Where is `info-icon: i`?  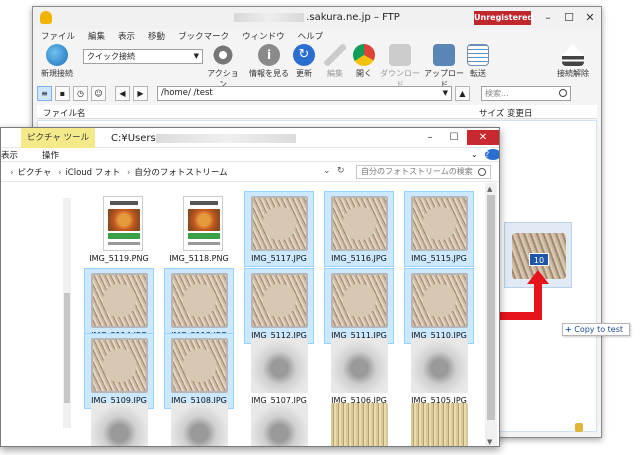 info-icon: i is located at coordinates (269, 55).